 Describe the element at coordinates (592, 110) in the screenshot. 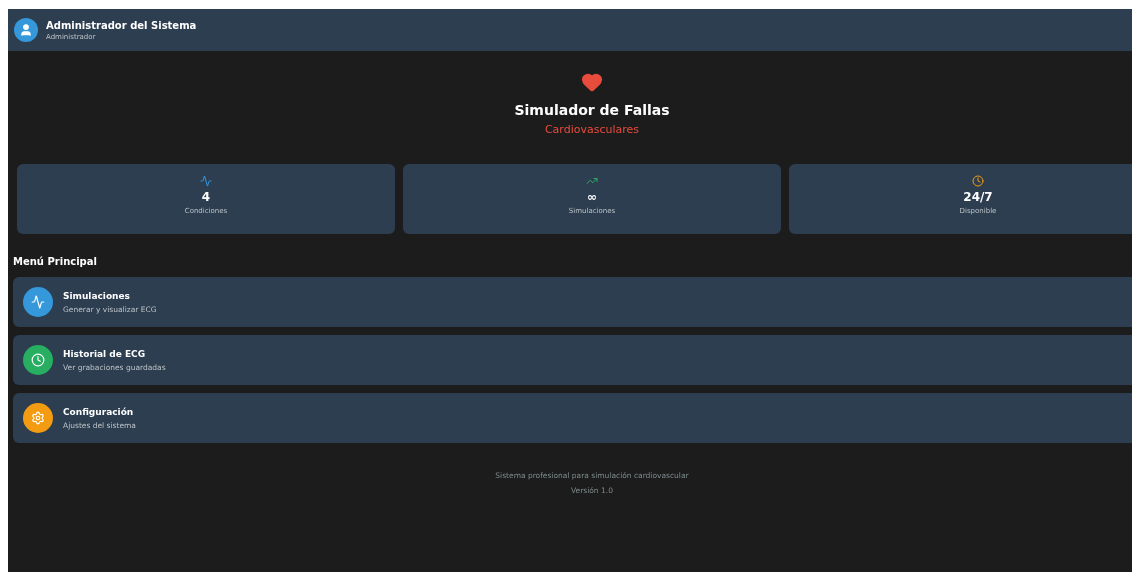

I see `app-title: Simulador de Fallas` at that location.